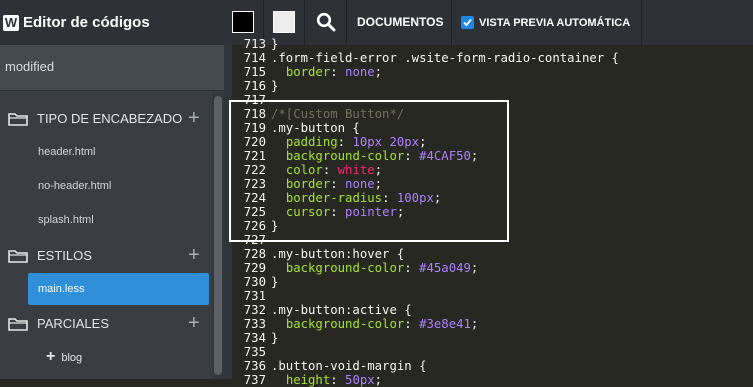 Image resolution: width=753 pixels, height=387 pixels. Describe the element at coordinates (356, 170) in the screenshot. I see `code-token: white` at that location.